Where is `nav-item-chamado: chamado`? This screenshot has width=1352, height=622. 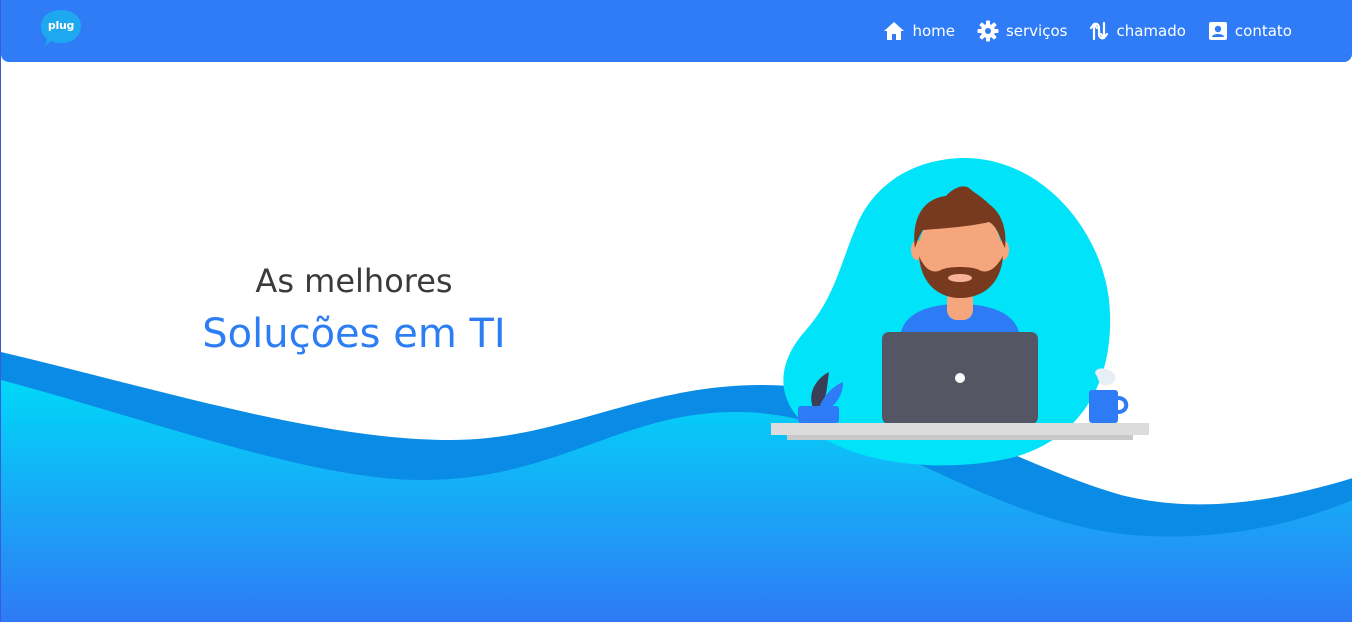 nav-item-chamado: chamado is located at coordinates (1137, 31).